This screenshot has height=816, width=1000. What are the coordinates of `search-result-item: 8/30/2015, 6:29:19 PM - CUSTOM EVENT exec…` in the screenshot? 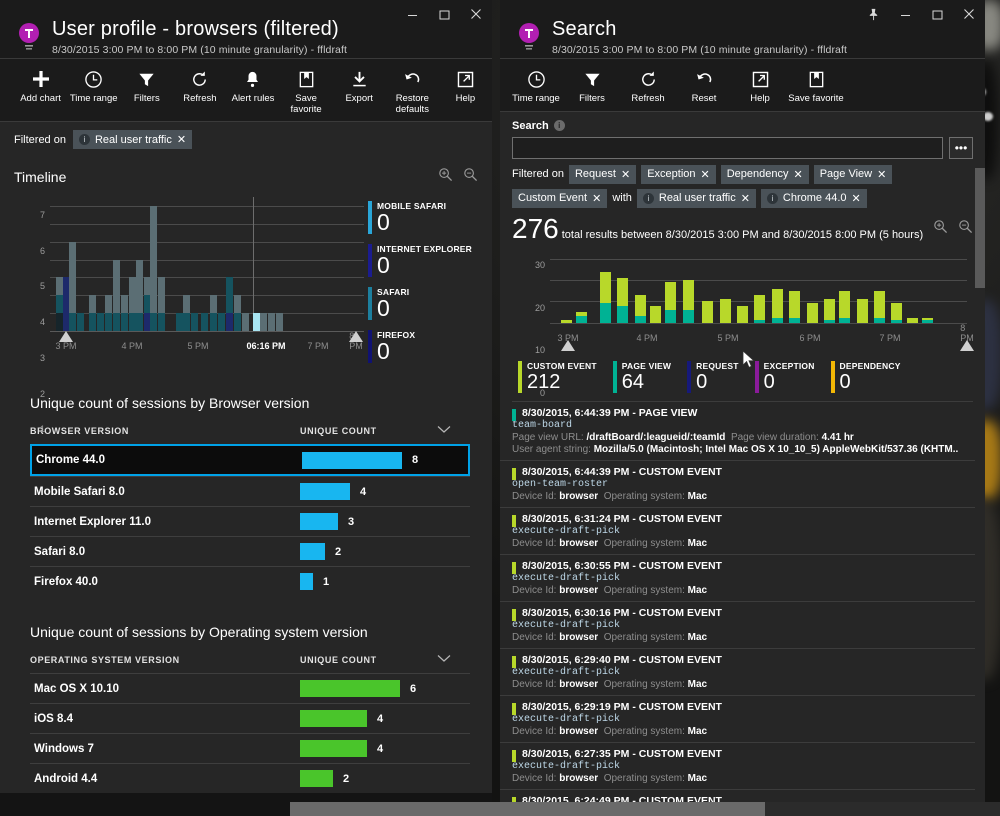 It's located at (742, 719).